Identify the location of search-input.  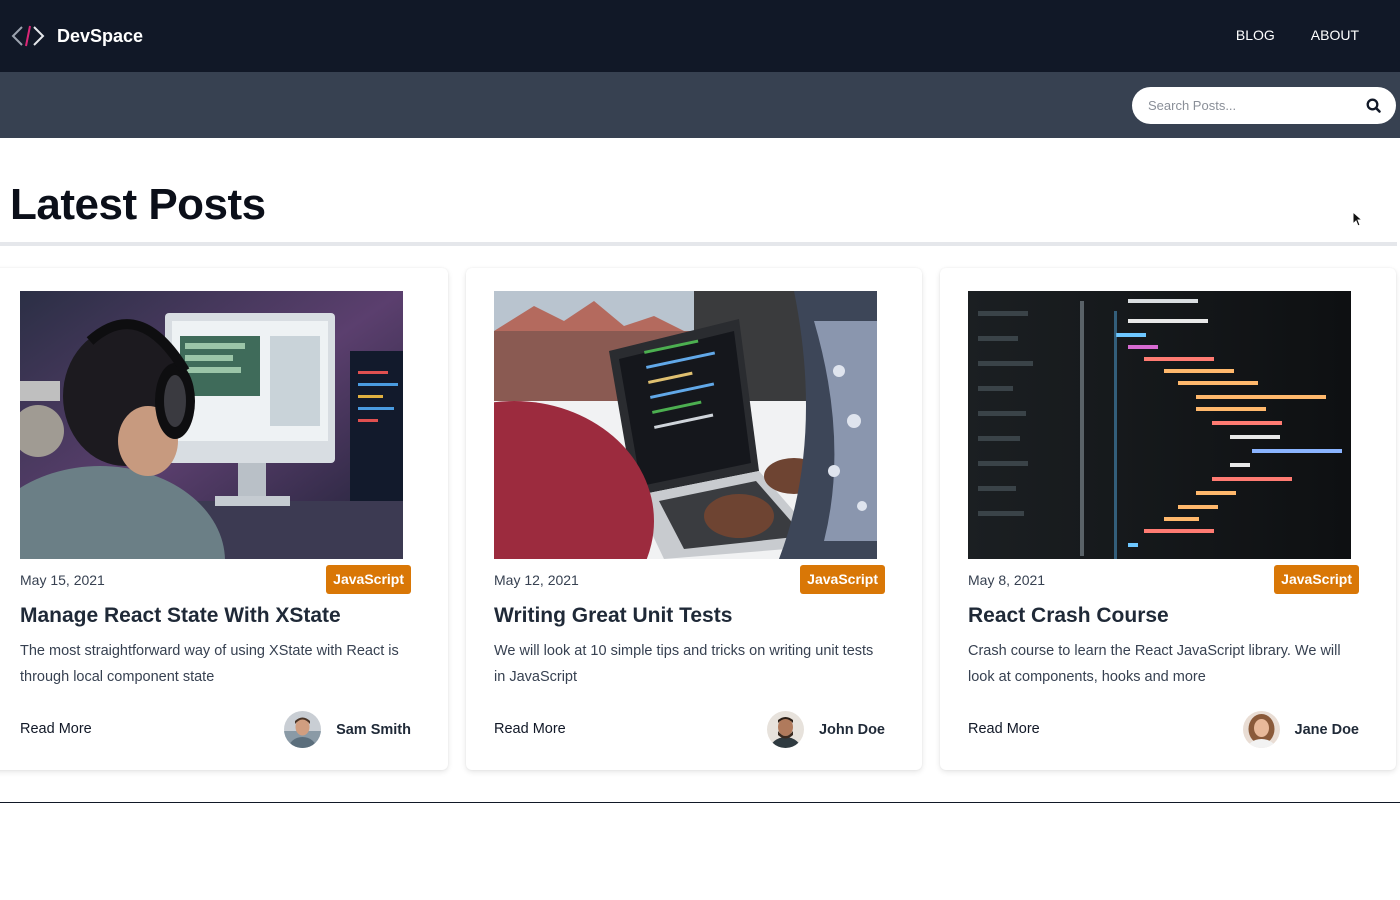
(1253, 105).